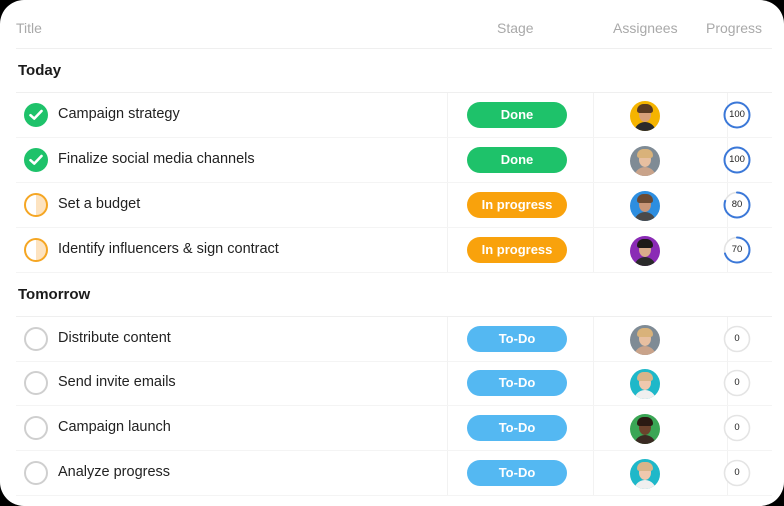 The image size is (784, 506). What do you see at coordinates (515, 28) in the screenshot?
I see `column-header-stage: Stage` at bounding box center [515, 28].